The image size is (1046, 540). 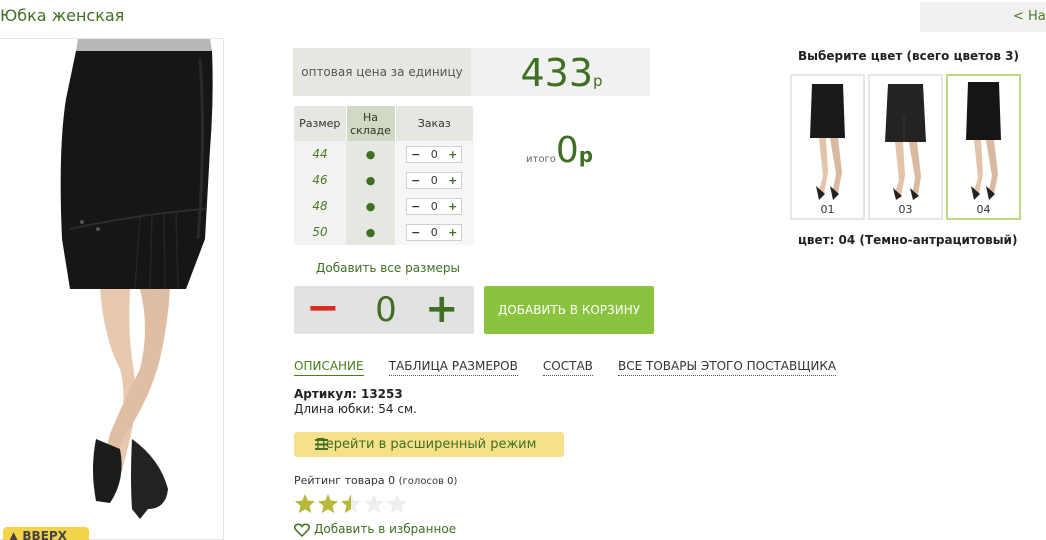 What do you see at coordinates (345, 480) in the screenshot?
I see `rating-label: Рейтинг товара 0` at bounding box center [345, 480].